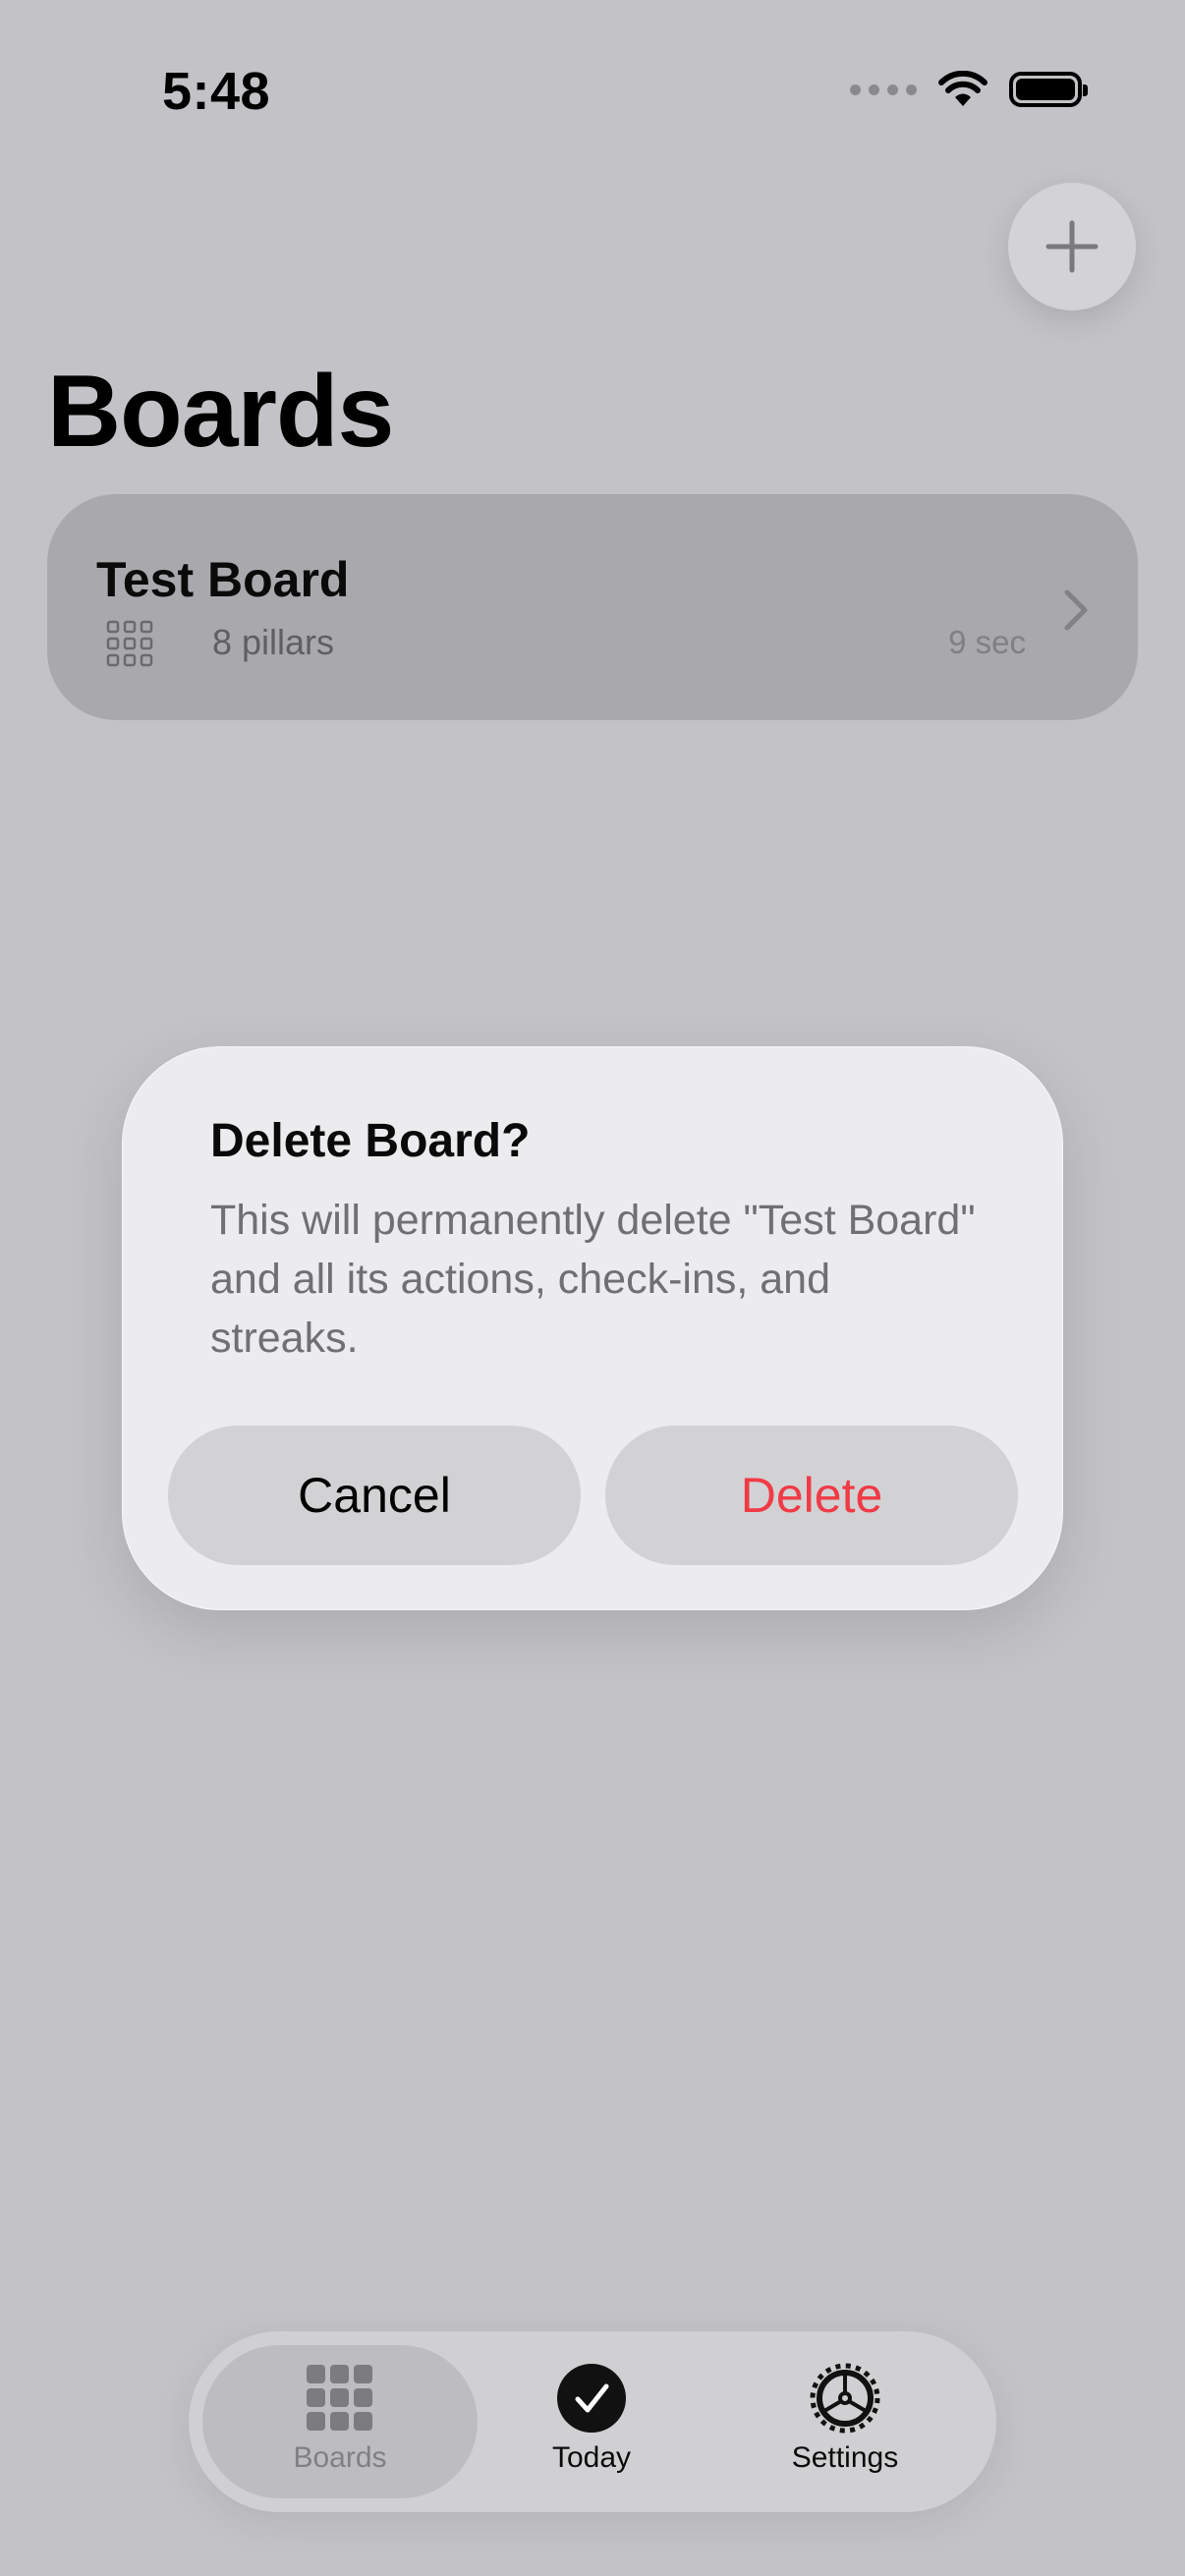  What do you see at coordinates (216, 91) in the screenshot?
I see `status-time: 5:48` at bounding box center [216, 91].